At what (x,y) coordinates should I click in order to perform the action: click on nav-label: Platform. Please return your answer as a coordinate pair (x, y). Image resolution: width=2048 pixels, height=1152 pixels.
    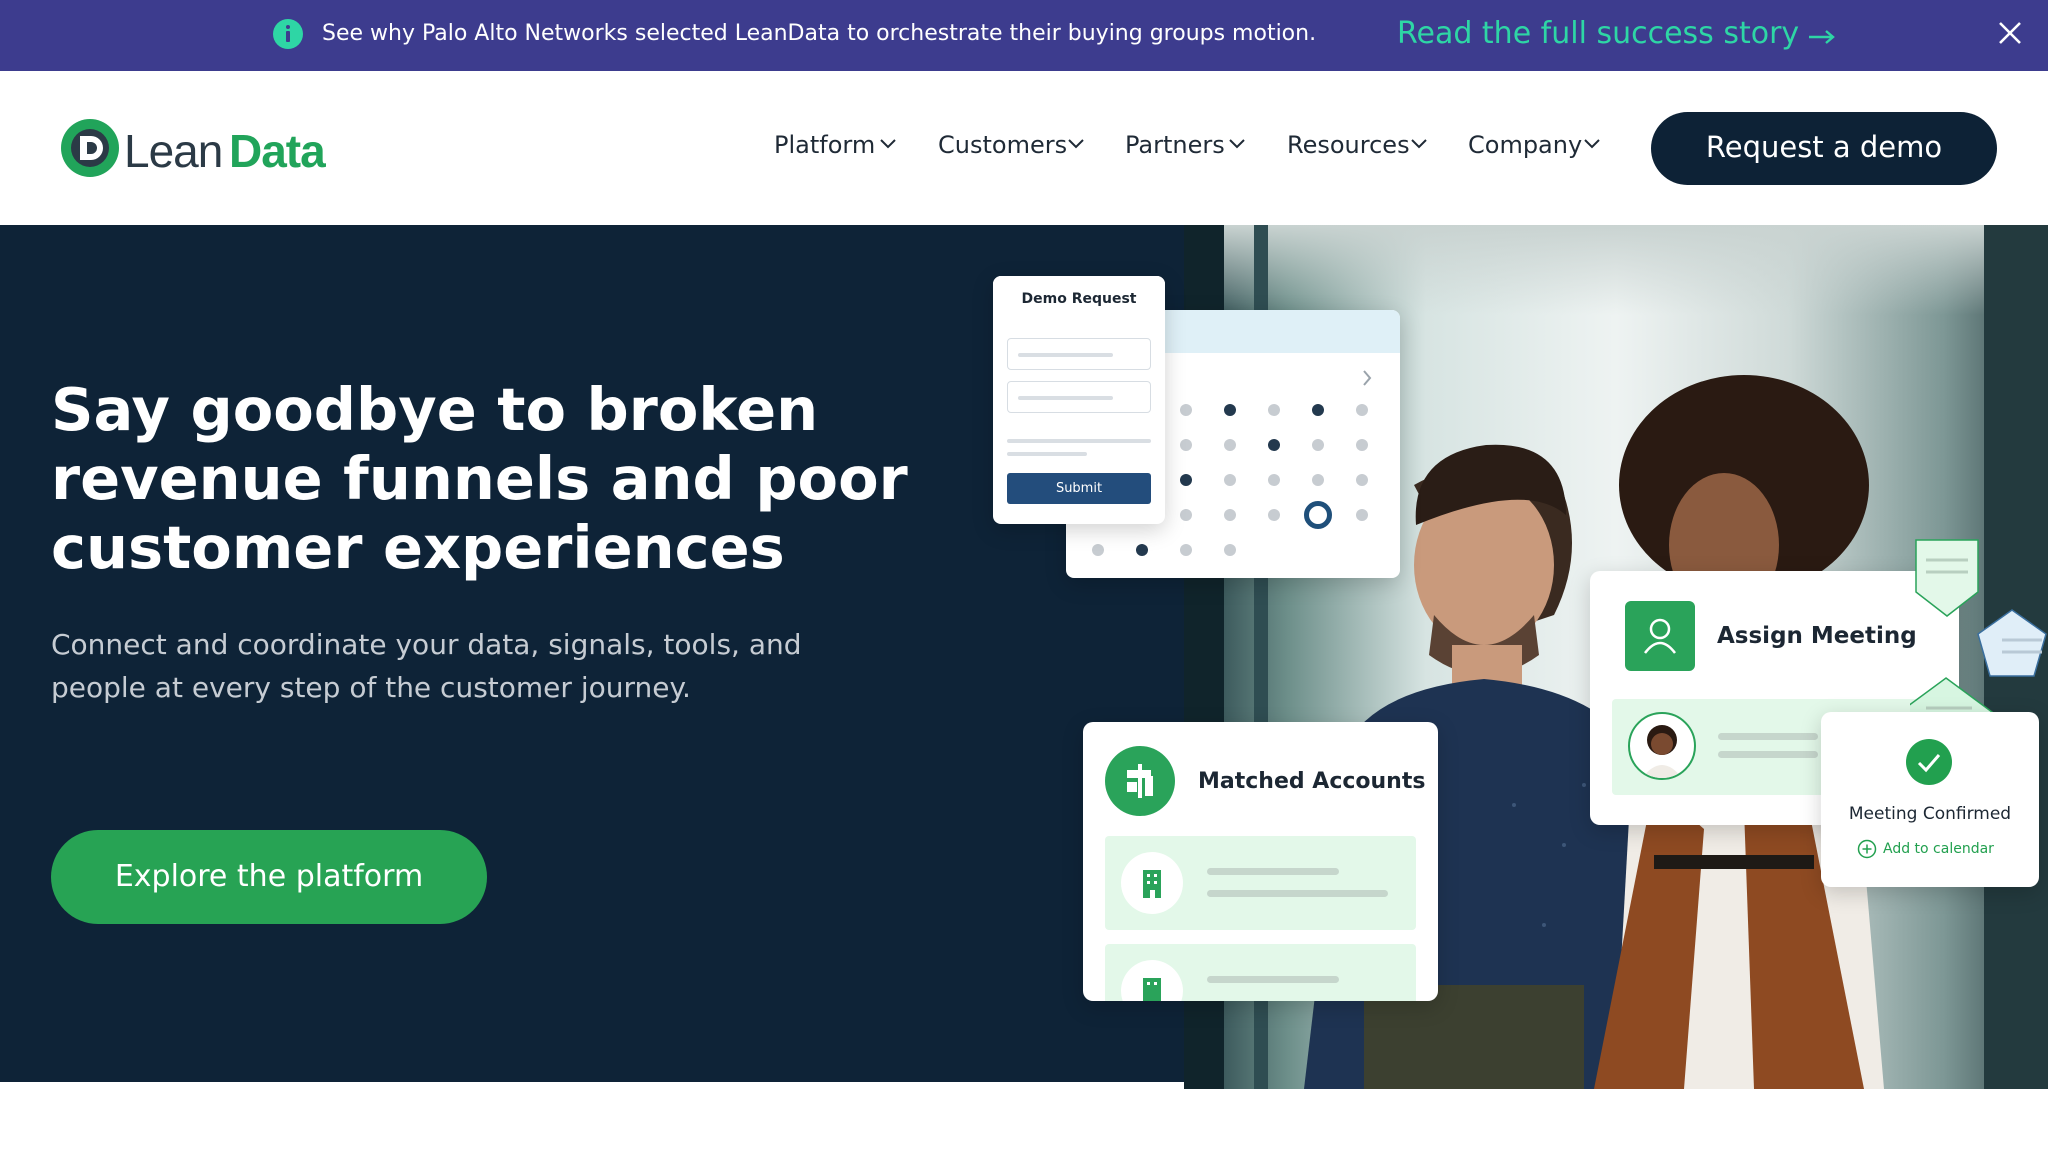
    Looking at the image, I should click on (825, 145).